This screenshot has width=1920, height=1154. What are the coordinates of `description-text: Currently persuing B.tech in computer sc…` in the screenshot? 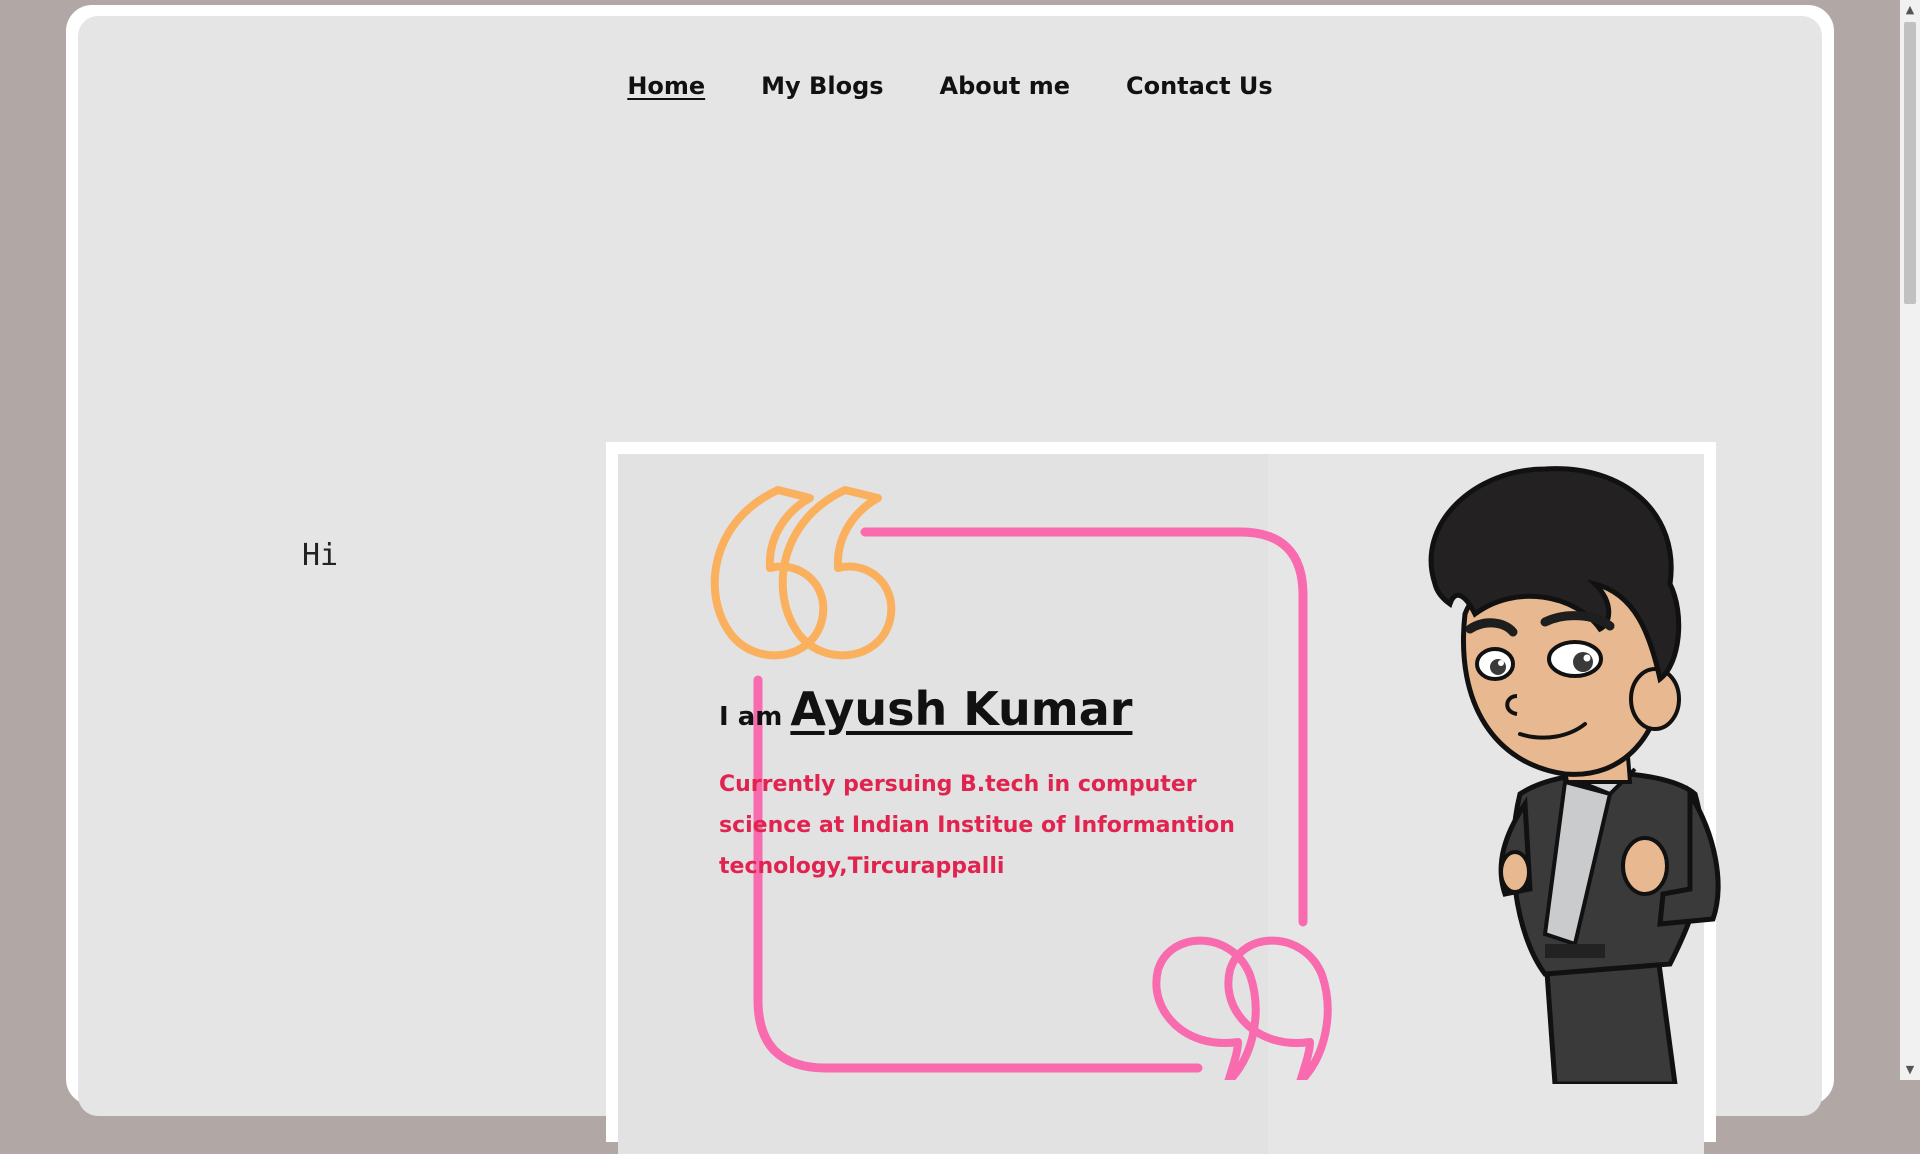 It's located at (977, 825).